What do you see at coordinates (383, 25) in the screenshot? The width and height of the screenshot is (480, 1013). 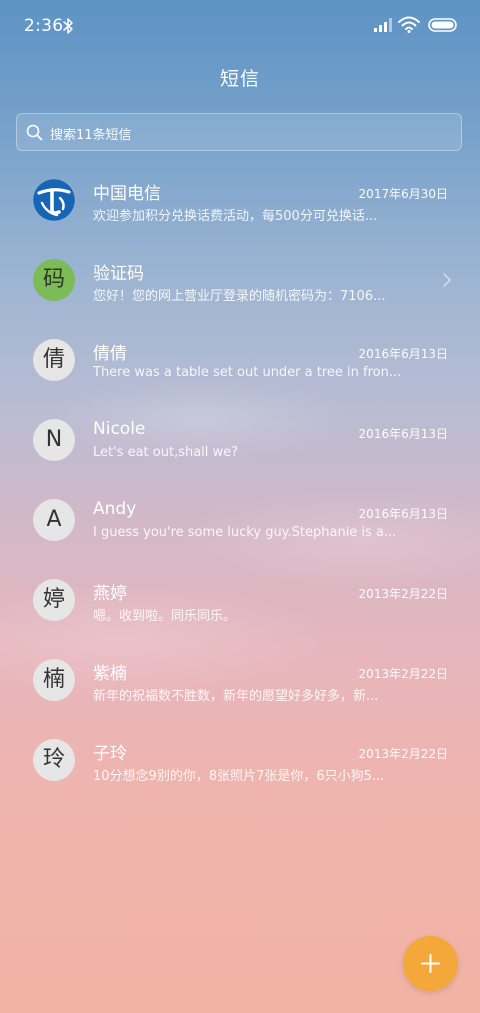 I see `signal-icon` at bounding box center [383, 25].